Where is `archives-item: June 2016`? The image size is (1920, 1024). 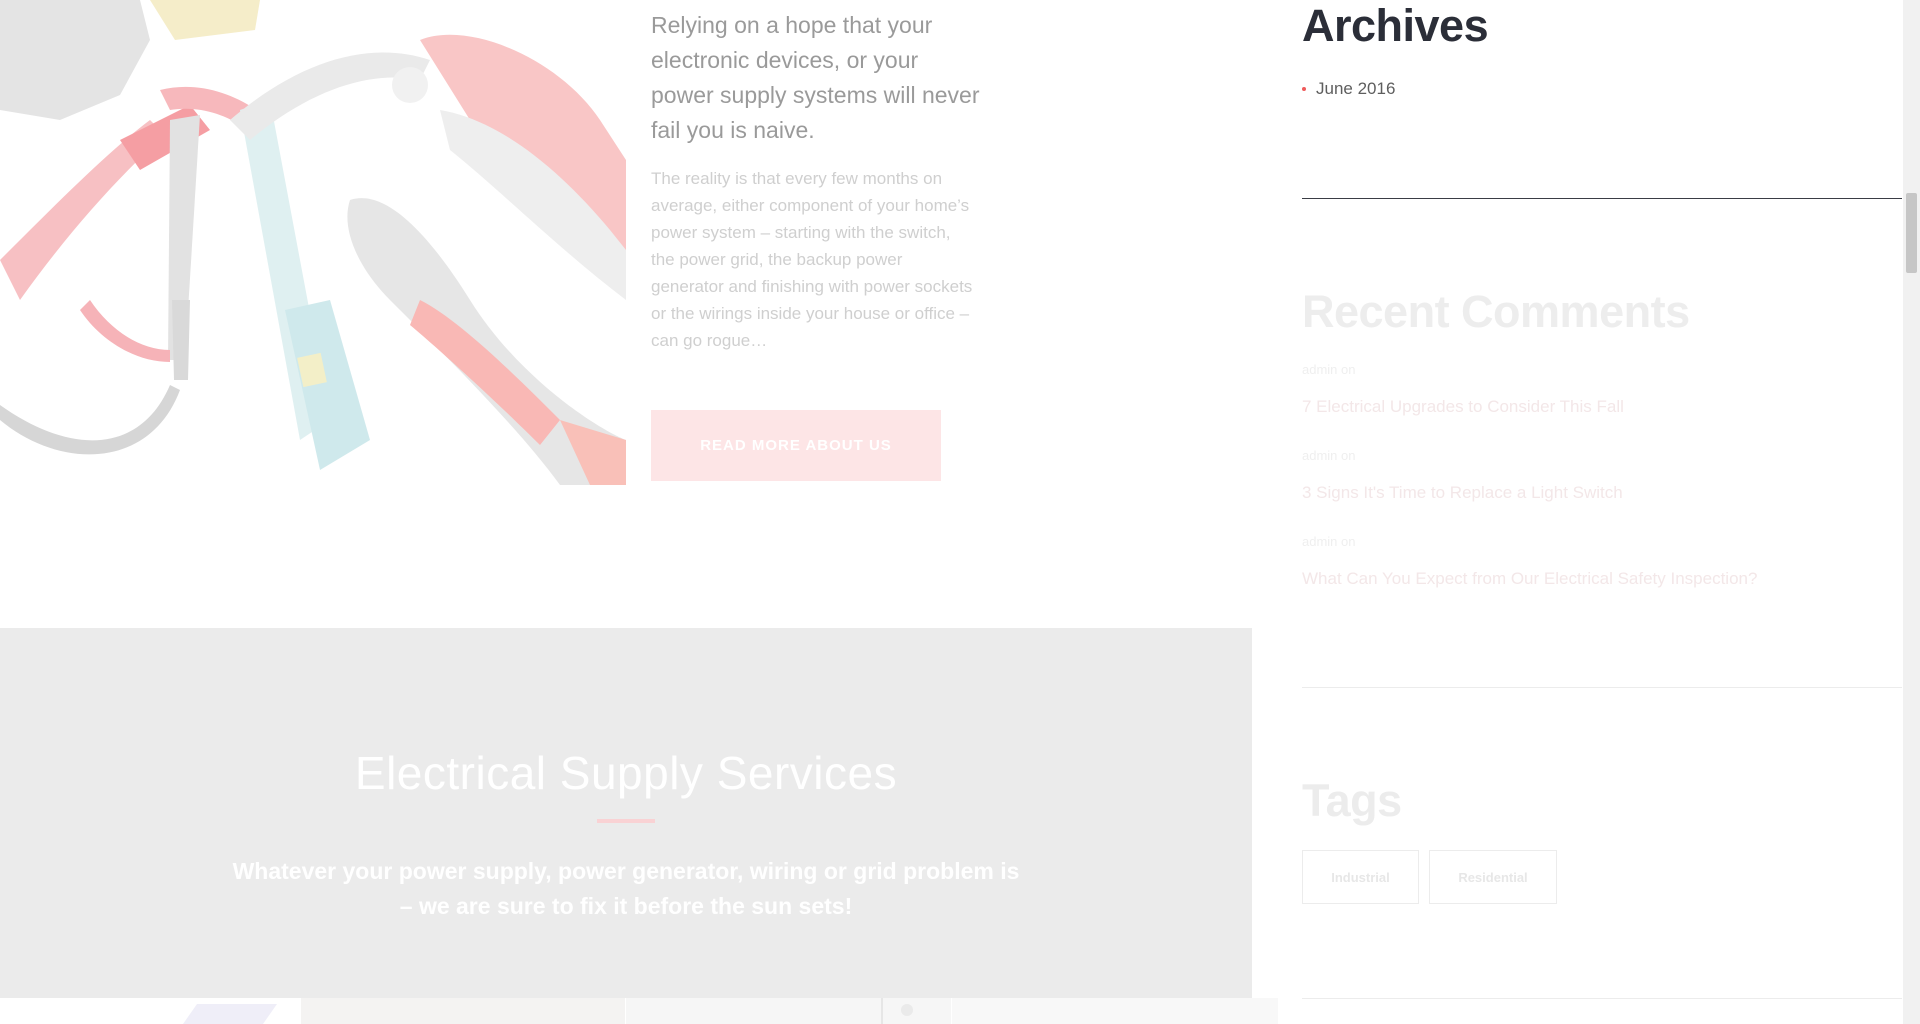
archives-item: June 2016 is located at coordinates (1348, 89).